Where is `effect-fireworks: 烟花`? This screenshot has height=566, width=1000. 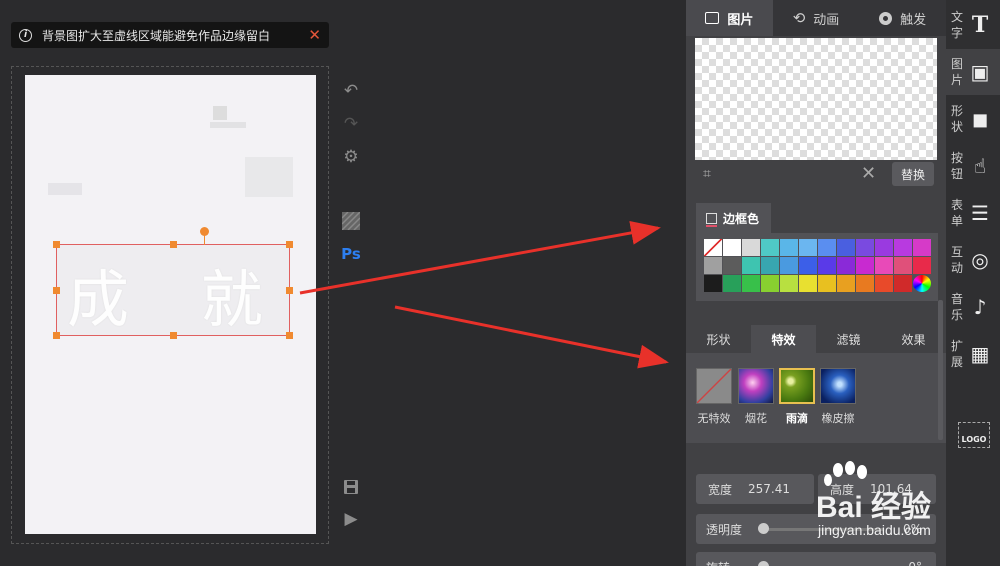
effect-fireworks: 烟花 is located at coordinates (756, 397).